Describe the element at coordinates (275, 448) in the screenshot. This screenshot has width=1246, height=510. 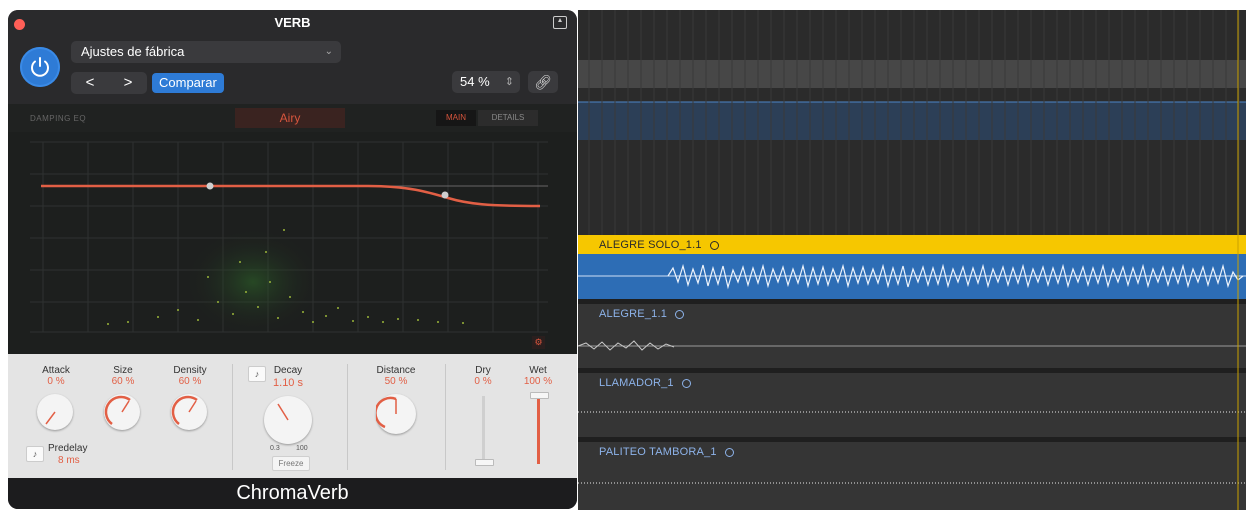
I see `decay-range-min: 0.3` at that location.